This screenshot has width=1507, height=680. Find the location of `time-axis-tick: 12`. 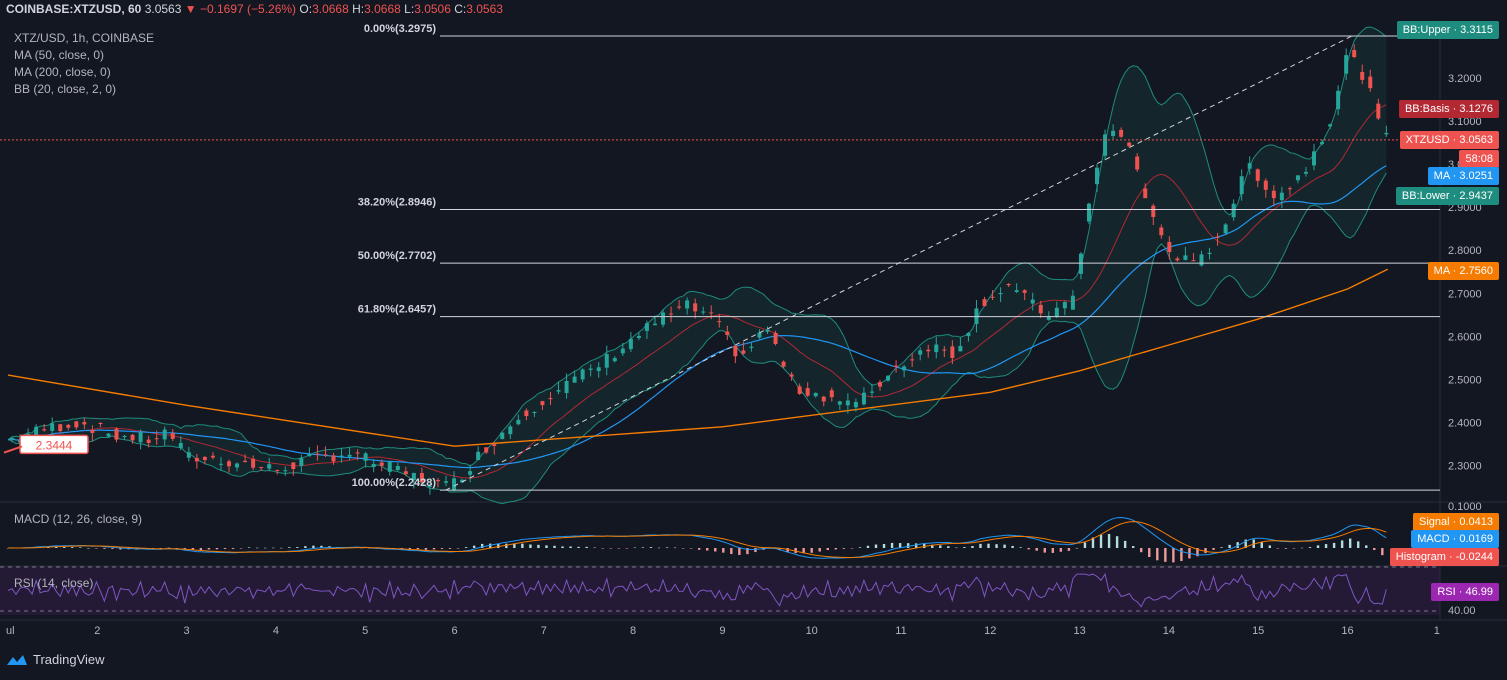

time-axis-tick: 12 is located at coordinates (990, 631).